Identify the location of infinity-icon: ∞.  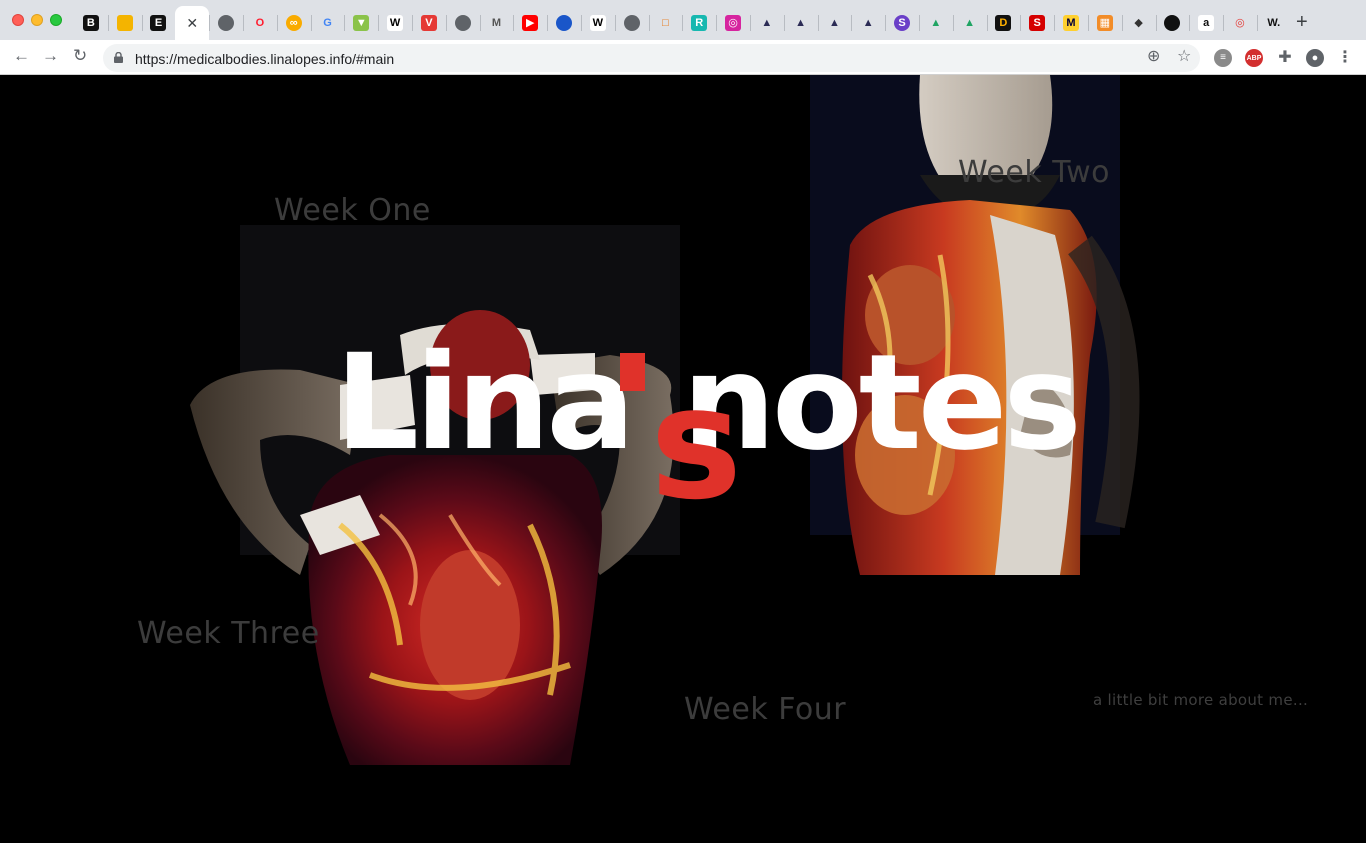
(293, 23).